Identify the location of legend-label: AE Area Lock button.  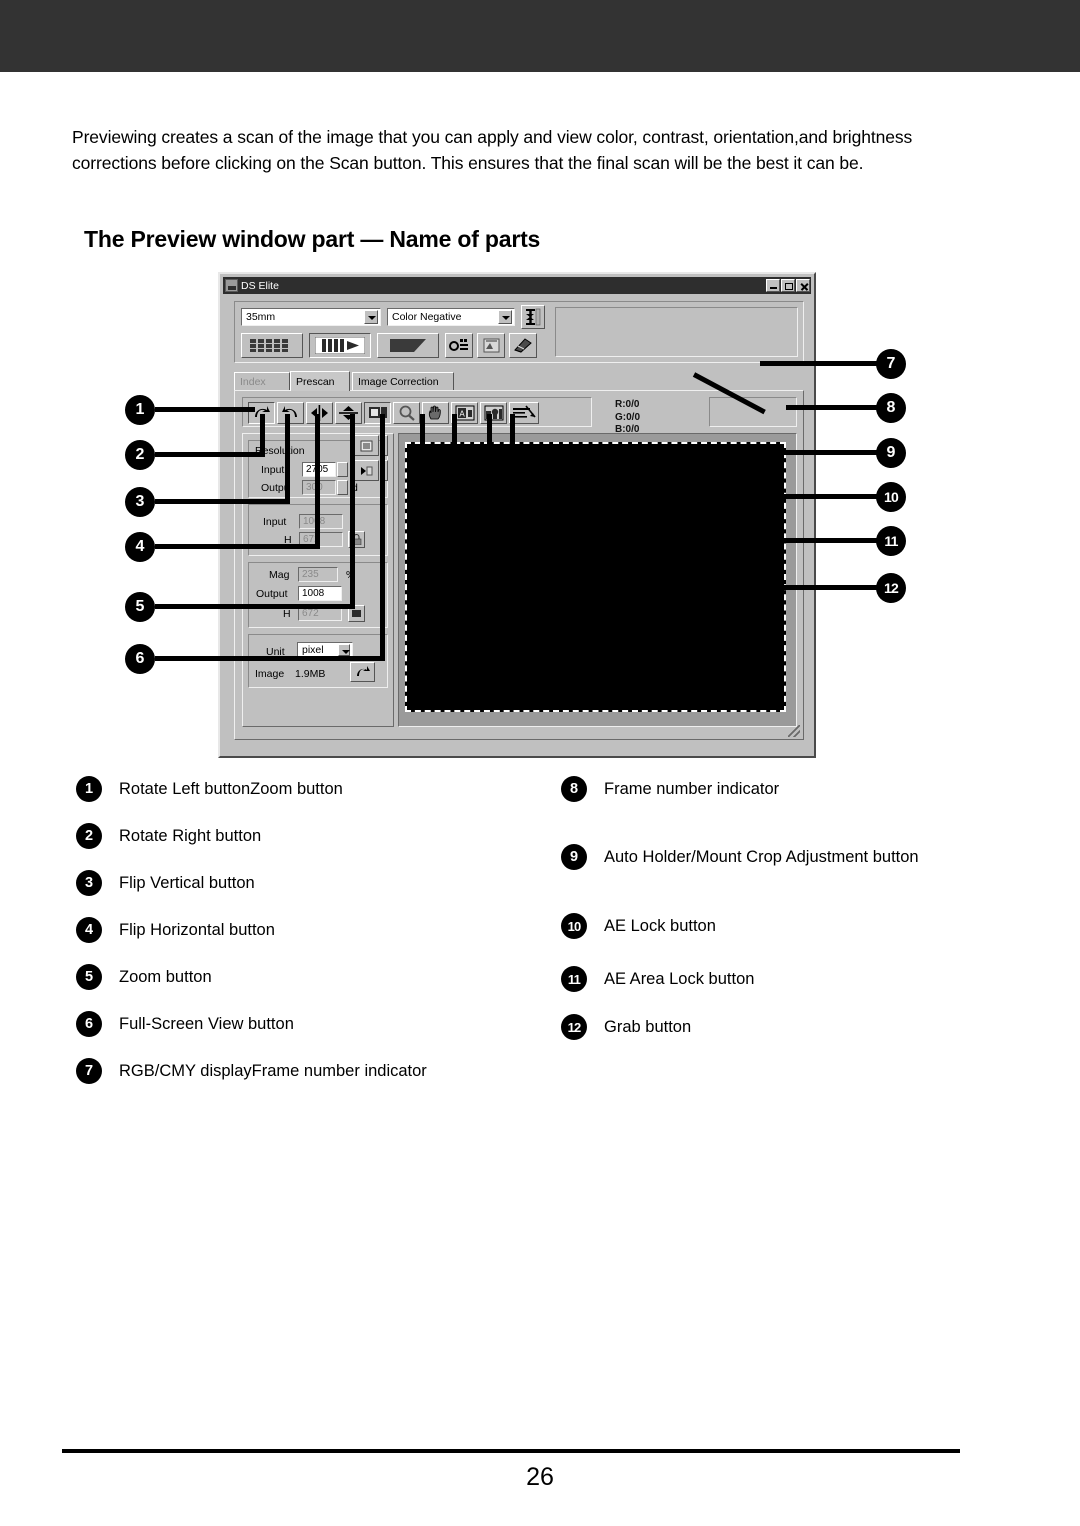
(679, 978).